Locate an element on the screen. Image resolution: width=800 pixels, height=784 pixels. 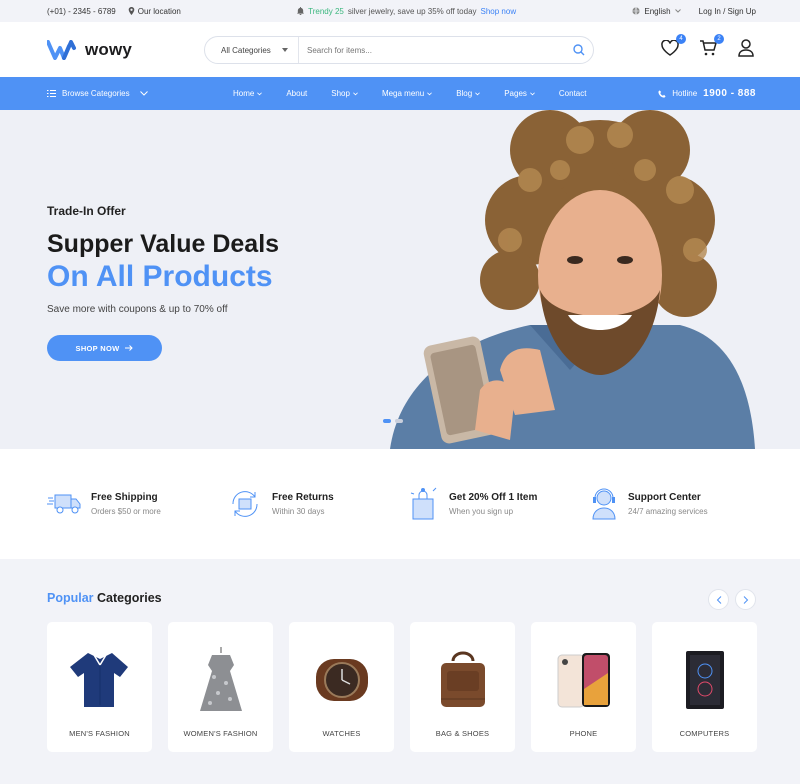
heart-icon is located at coordinates (670, 48).